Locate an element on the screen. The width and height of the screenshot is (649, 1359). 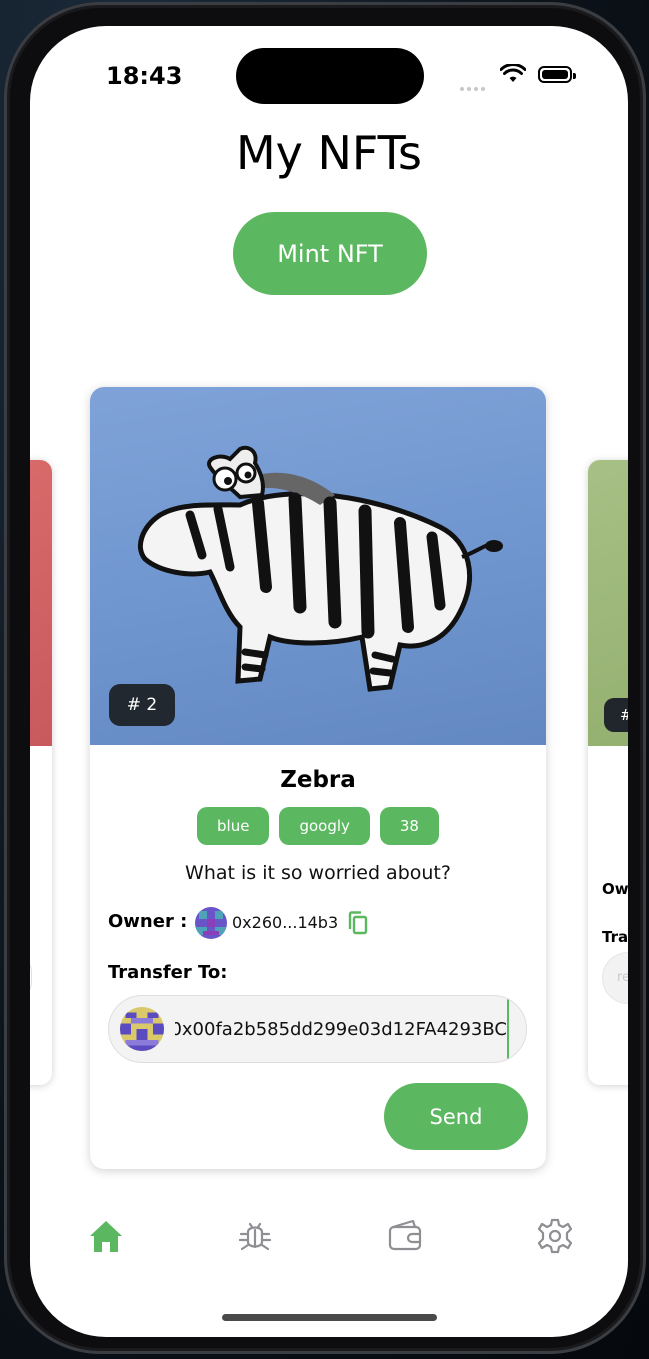
wallet-icon is located at coordinates (405, 1236).